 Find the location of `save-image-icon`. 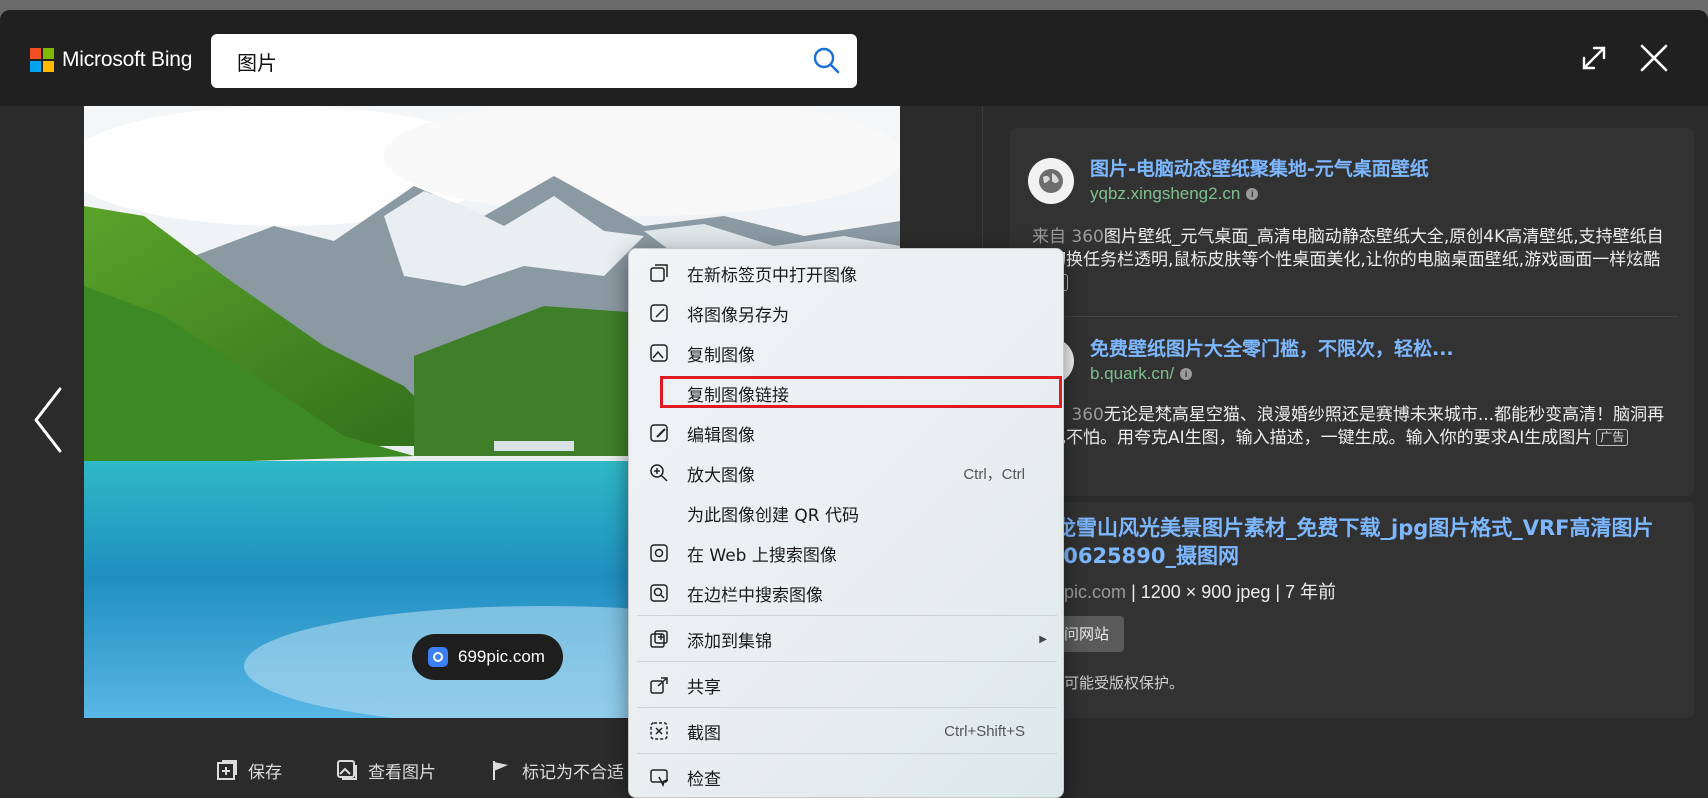

save-image-icon is located at coordinates (659, 313).